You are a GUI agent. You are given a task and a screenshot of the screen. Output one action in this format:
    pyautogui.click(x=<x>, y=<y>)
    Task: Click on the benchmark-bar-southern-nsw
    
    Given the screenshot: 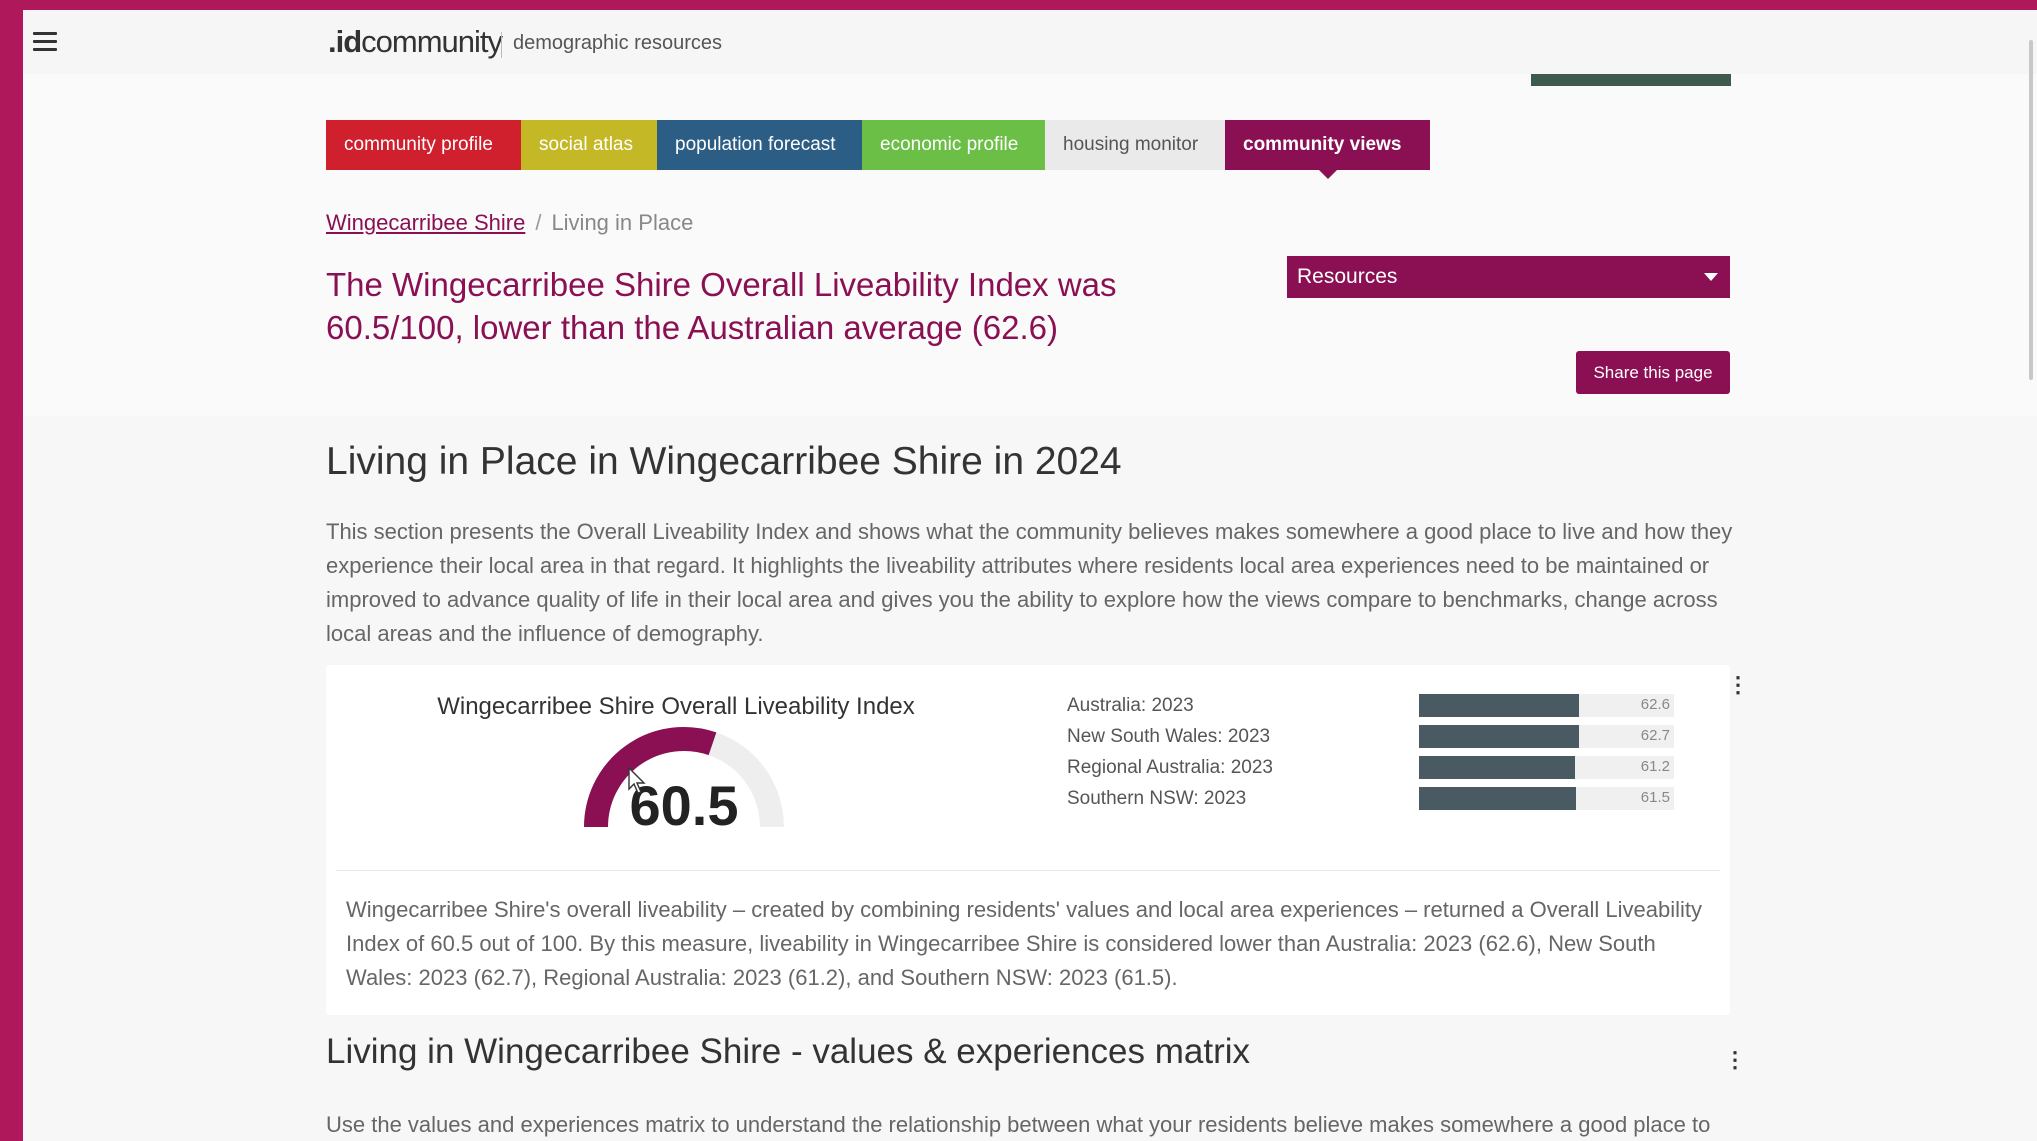 What is the action you would take?
    pyautogui.click(x=1497, y=798)
    